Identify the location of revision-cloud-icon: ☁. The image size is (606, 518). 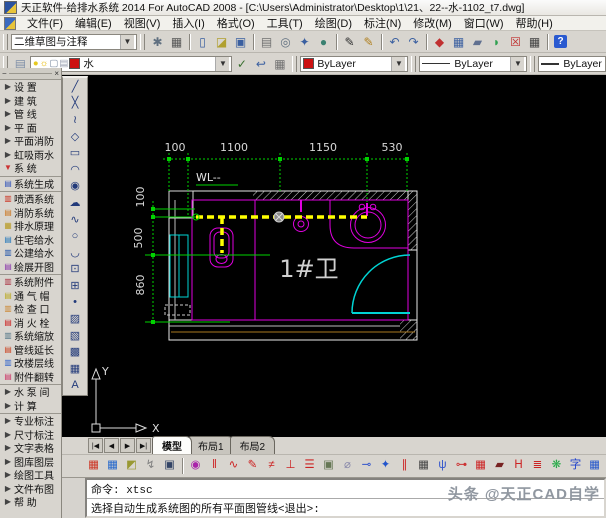
(75, 202).